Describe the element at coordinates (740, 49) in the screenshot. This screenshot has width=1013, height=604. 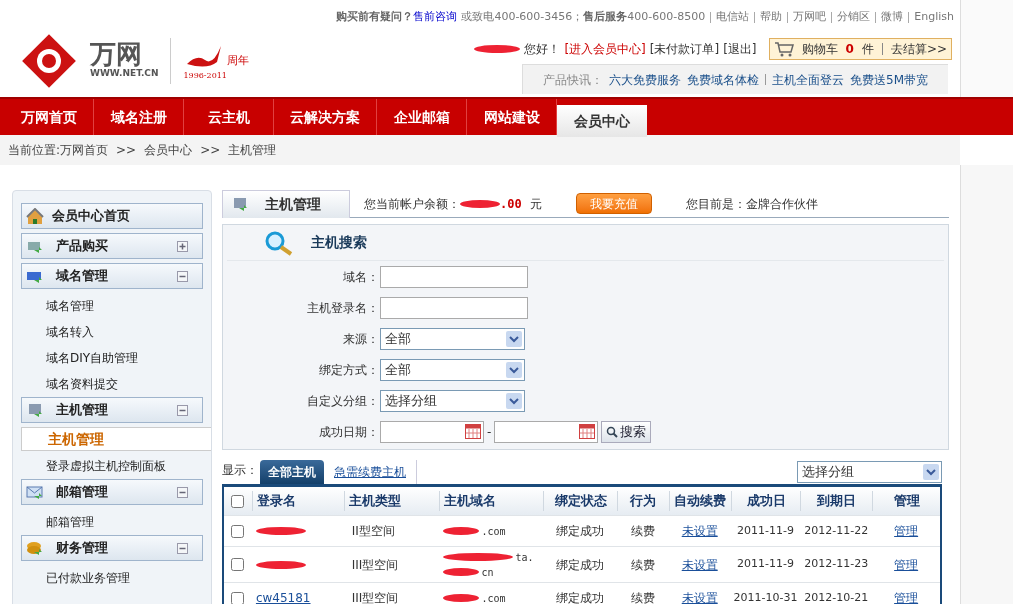
I see `logout-link: [退出]` at that location.